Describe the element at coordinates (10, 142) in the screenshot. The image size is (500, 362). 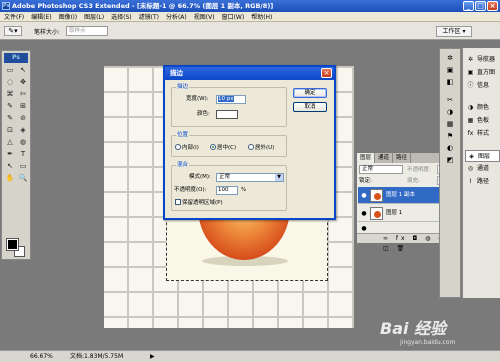
I see `blur-tool-icon: △` at that location.